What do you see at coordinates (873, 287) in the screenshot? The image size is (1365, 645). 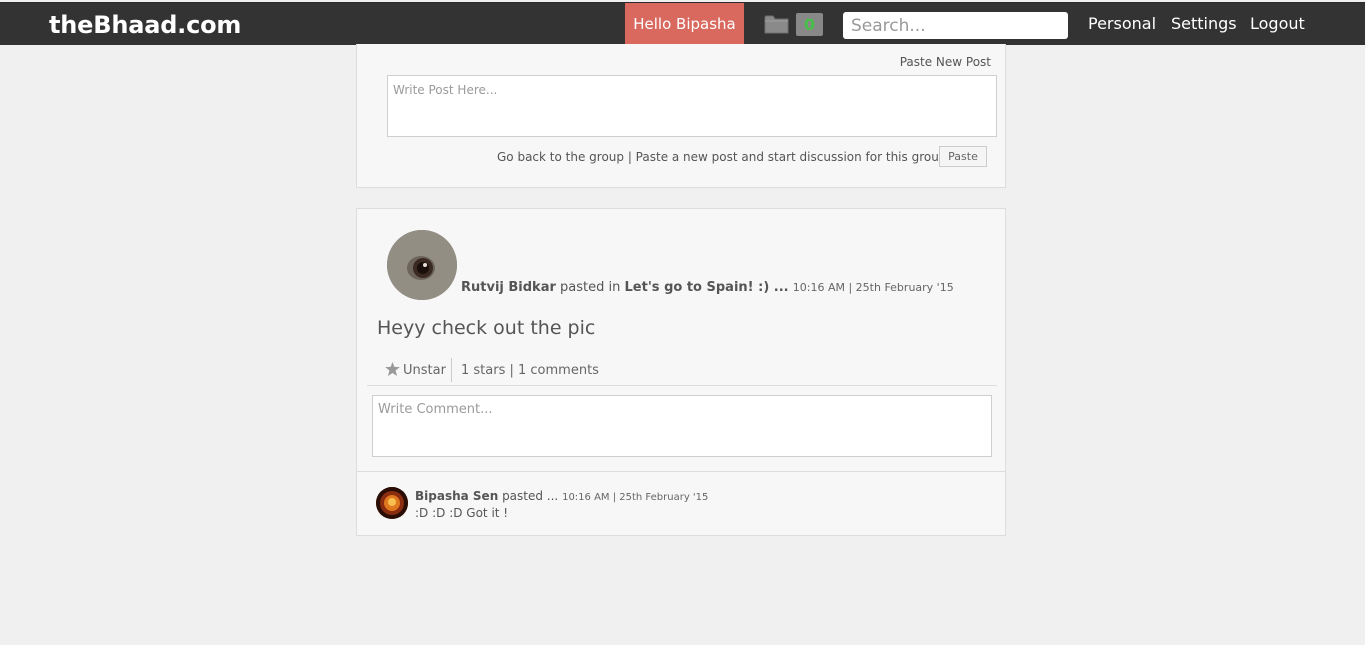 I see `post-timestamp: 10:16 AM | 25th February '15` at bounding box center [873, 287].